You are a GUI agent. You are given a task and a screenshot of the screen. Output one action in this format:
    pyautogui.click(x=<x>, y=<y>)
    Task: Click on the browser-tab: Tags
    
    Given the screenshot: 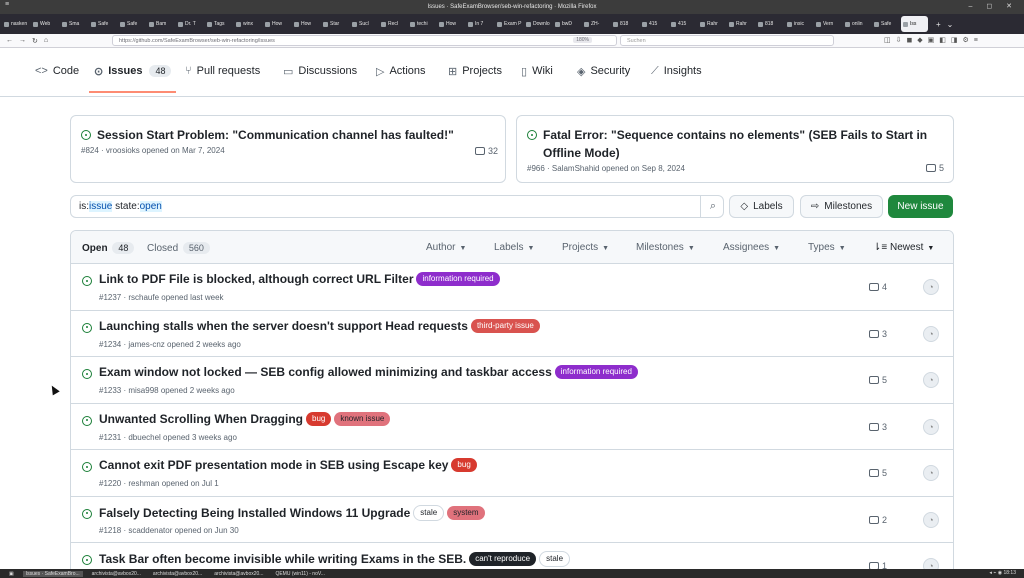 What is the action you would take?
    pyautogui.click(x=218, y=24)
    